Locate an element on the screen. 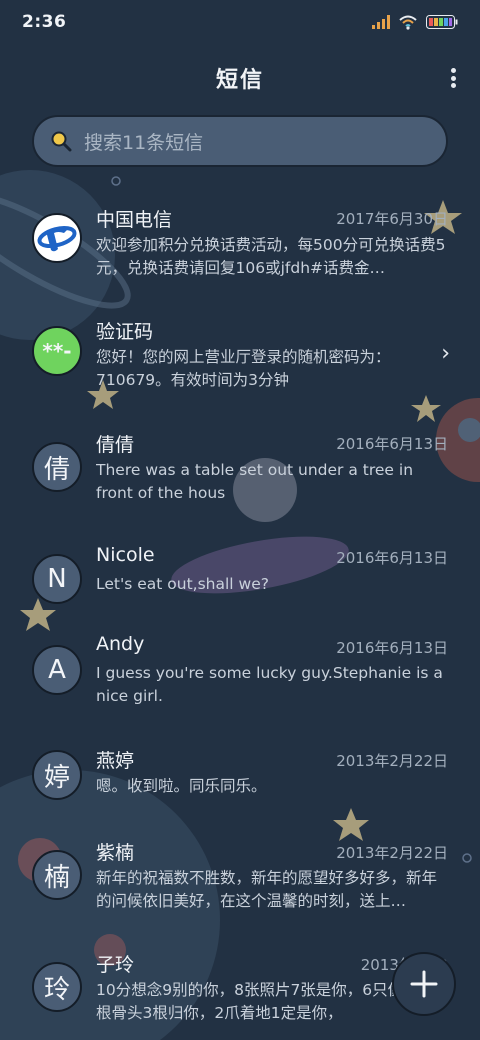  conversation-name: 中国电信 is located at coordinates (134, 220).